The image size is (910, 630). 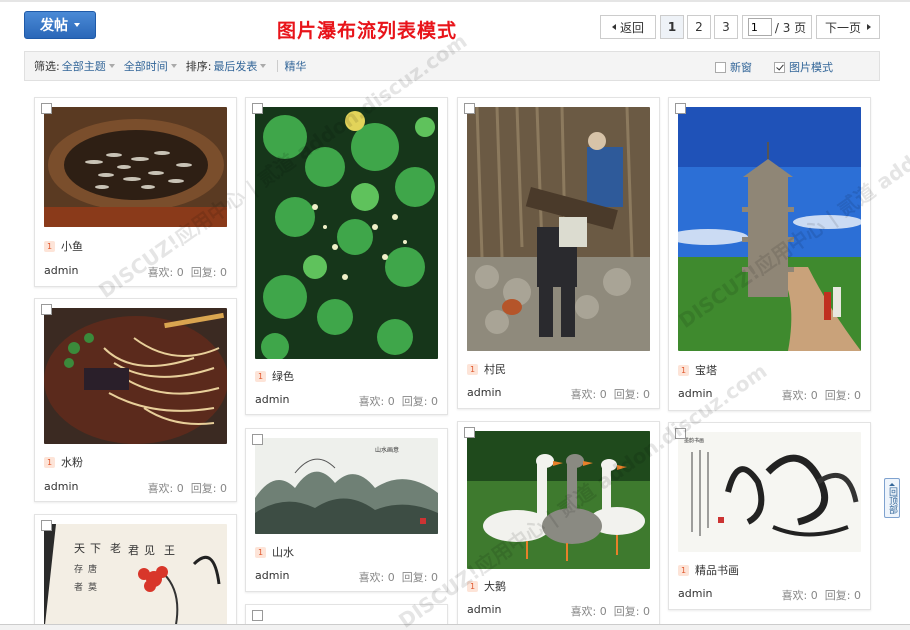 I want to click on card-title-line: 1 绿色, so click(x=274, y=376).